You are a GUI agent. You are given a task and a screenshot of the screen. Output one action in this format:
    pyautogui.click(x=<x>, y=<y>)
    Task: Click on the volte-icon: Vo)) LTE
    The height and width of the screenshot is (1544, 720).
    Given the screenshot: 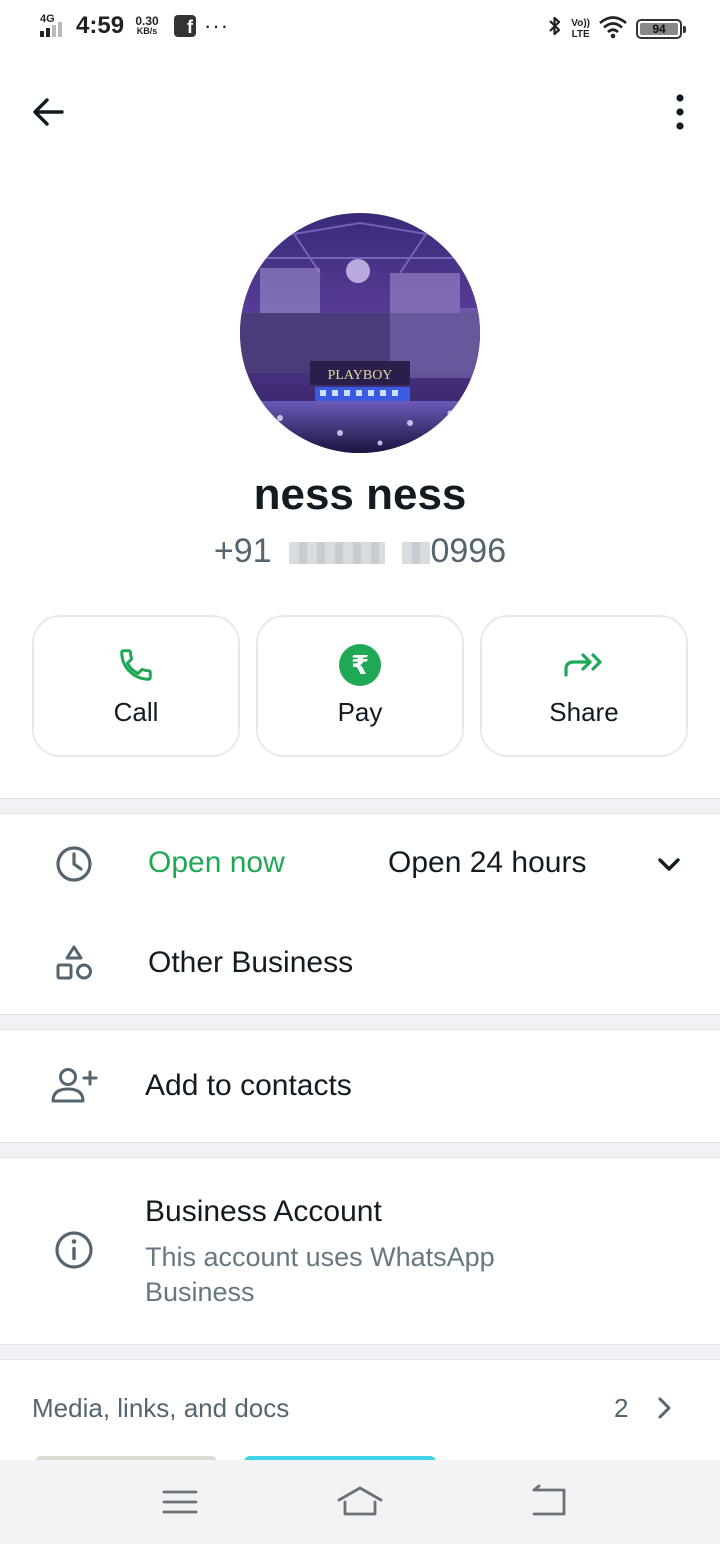 What is the action you would take?
    pyautogui.click(x=580, y=29)
    